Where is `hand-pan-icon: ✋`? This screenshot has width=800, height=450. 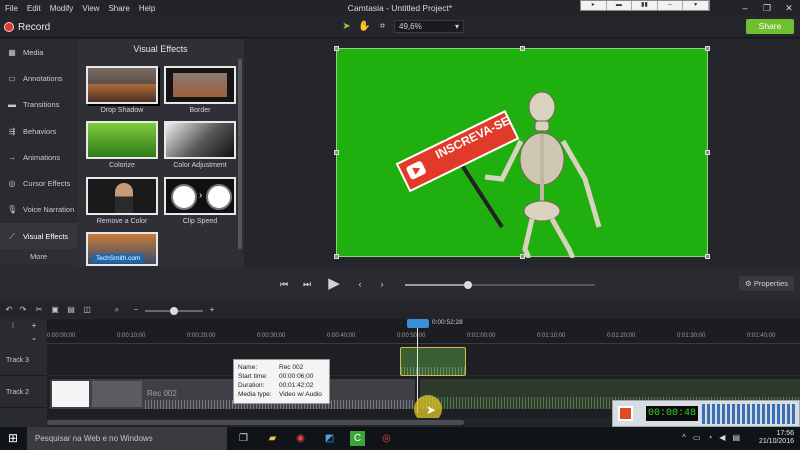
hand-pan-icon: ✋ is located at coordinates (364, 26).